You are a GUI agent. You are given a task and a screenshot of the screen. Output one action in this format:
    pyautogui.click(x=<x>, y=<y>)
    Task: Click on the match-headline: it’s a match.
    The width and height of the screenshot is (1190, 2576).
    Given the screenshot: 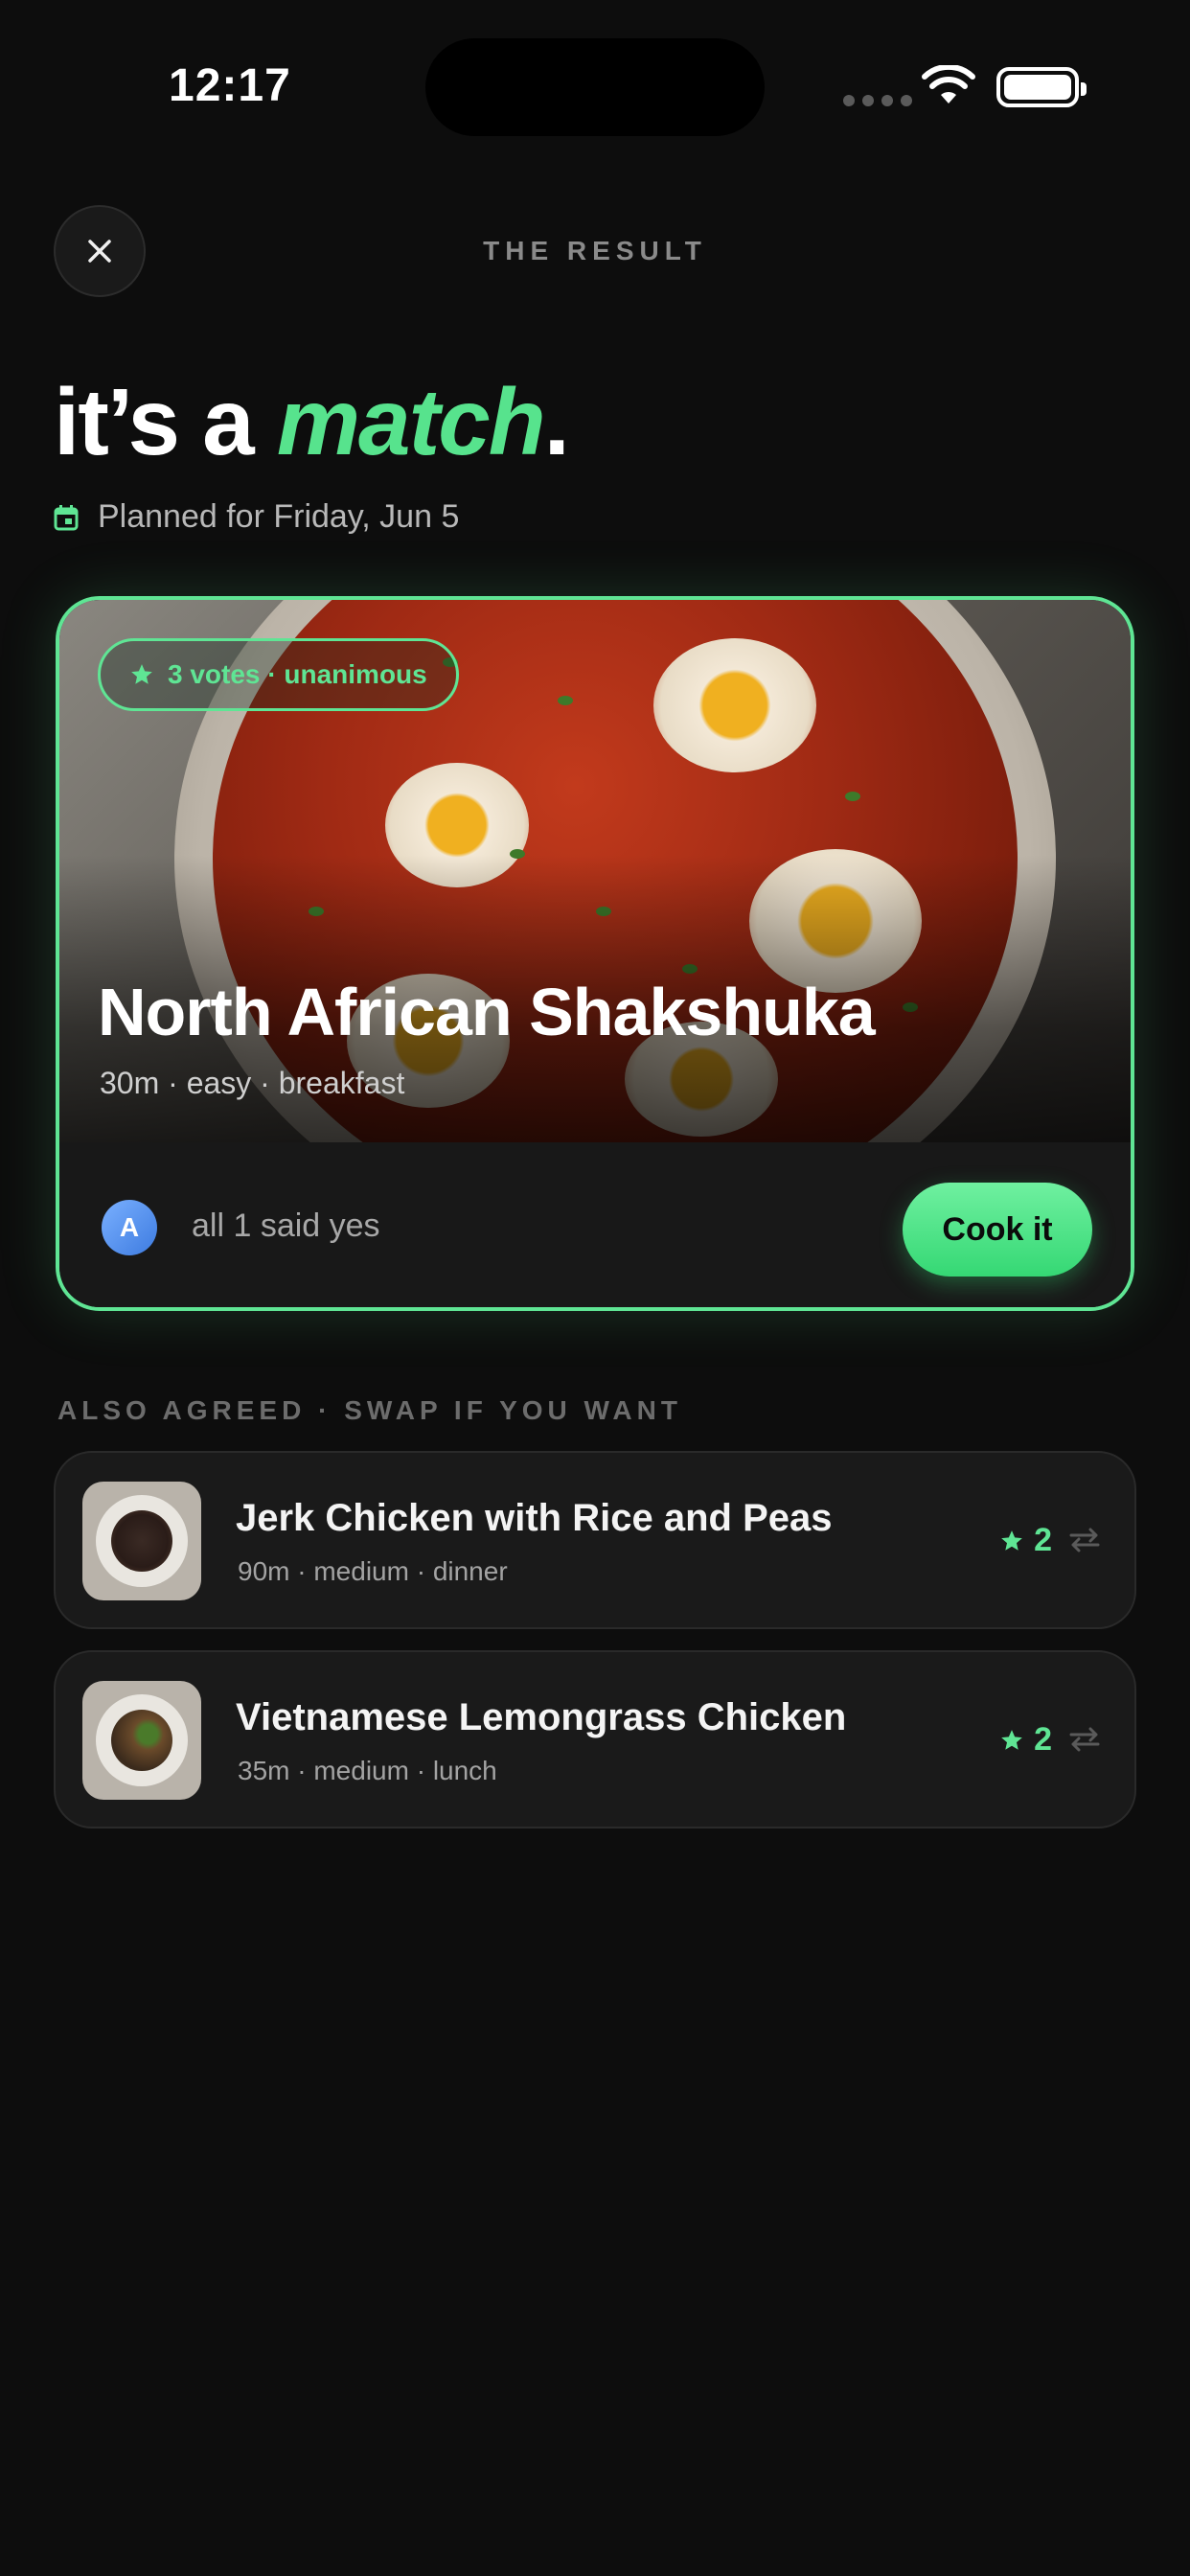 What is the action you would take?
    pyautogui.click(x=312, y=422)
    